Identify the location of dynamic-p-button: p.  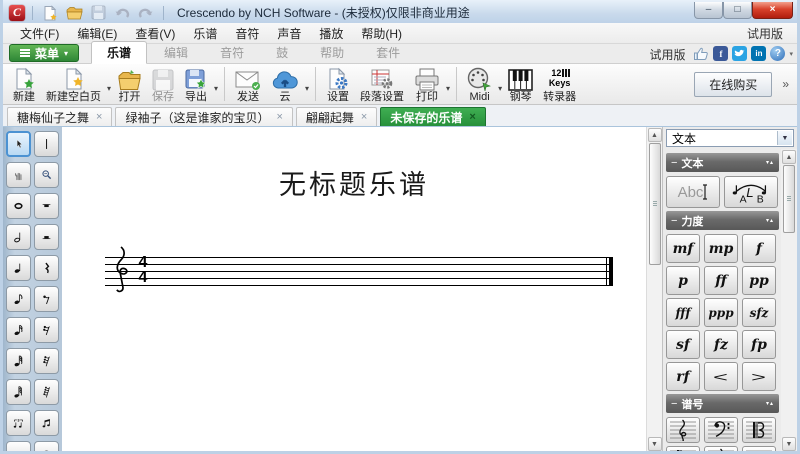
(683, 280).